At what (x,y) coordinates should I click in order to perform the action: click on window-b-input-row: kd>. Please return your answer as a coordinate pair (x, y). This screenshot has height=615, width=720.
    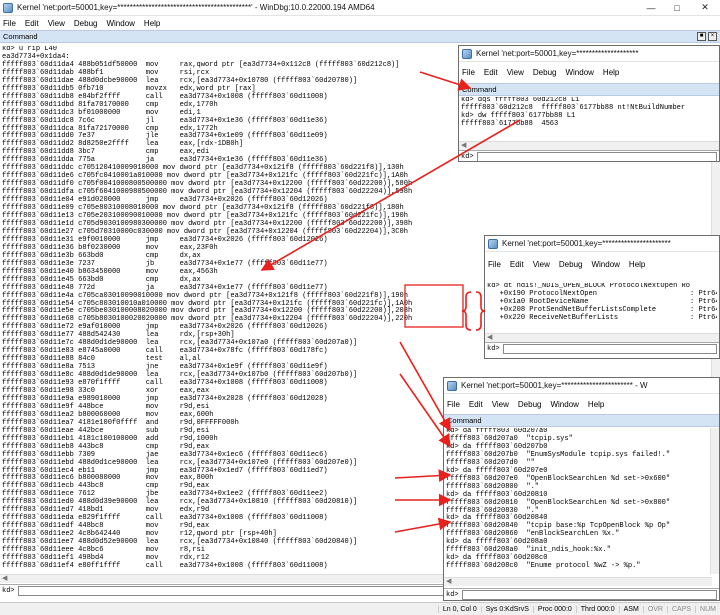
    Looking at the image, I should click on (602, 348).